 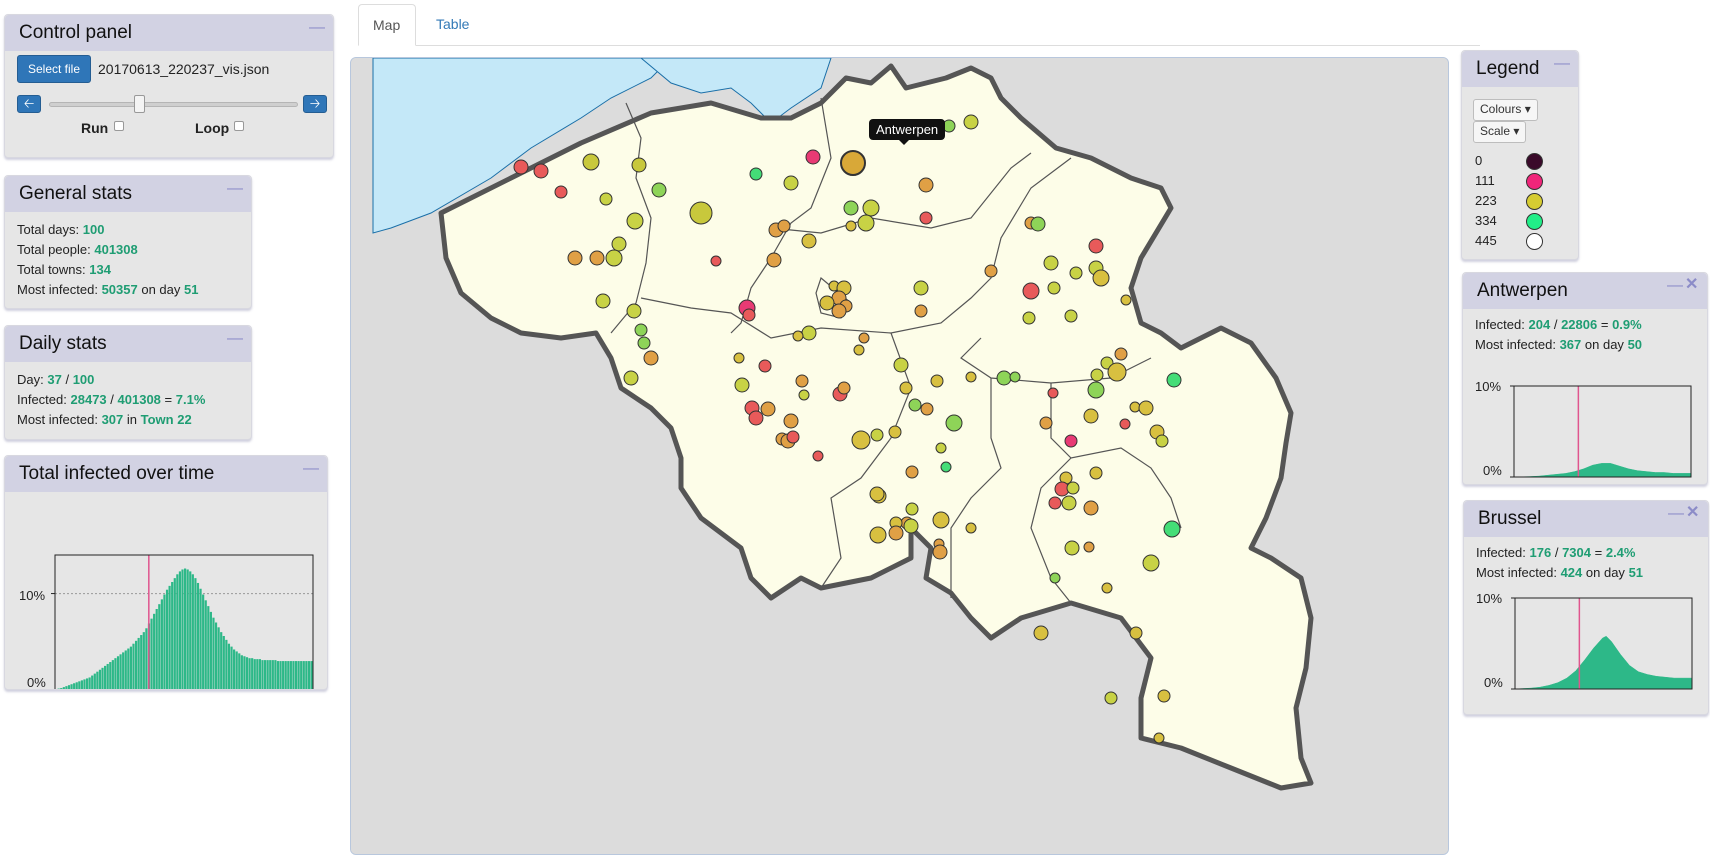 I want to click on legend-header: Legend —, so click(x=1520, y=69).